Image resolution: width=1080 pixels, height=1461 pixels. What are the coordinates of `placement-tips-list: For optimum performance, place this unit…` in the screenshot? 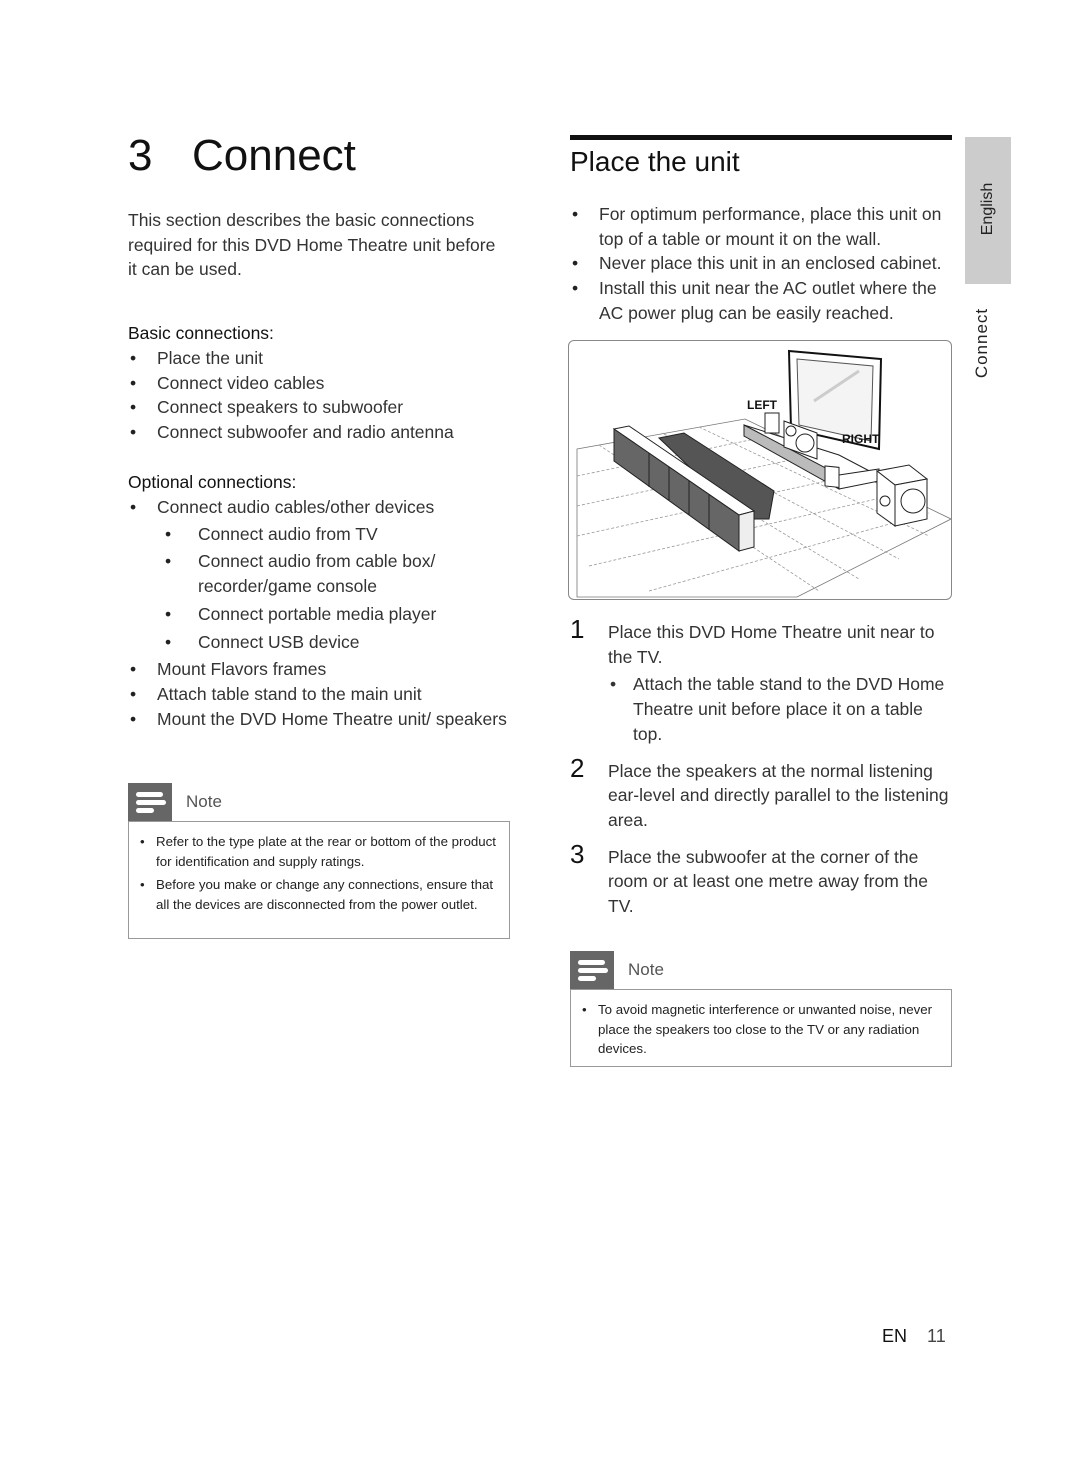 It's located at (762, 264).